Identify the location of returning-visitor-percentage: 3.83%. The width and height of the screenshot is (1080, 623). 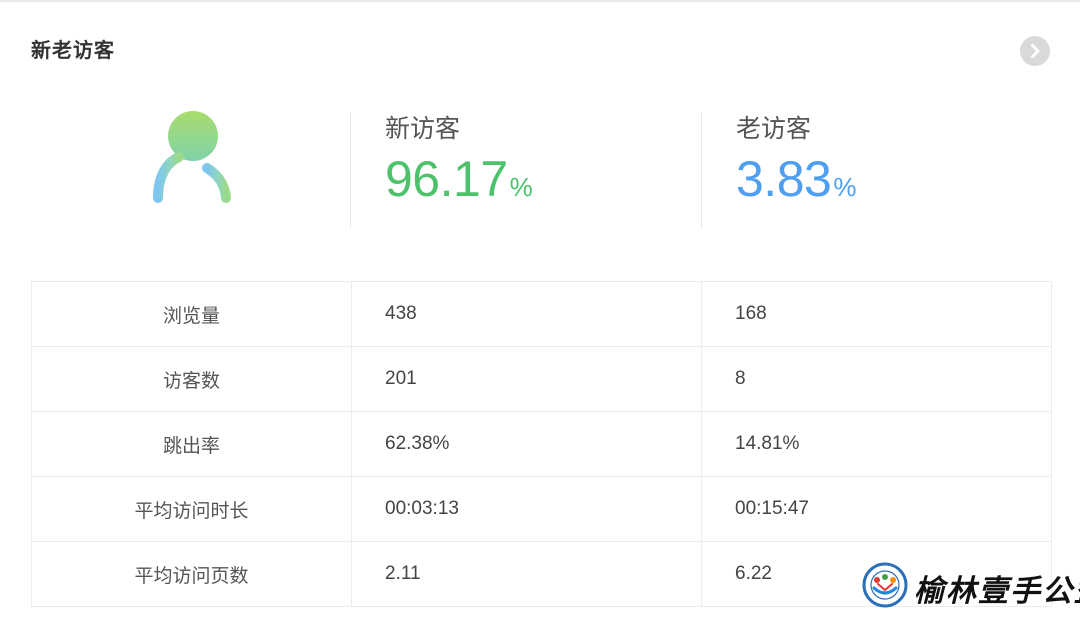
(796, 183).